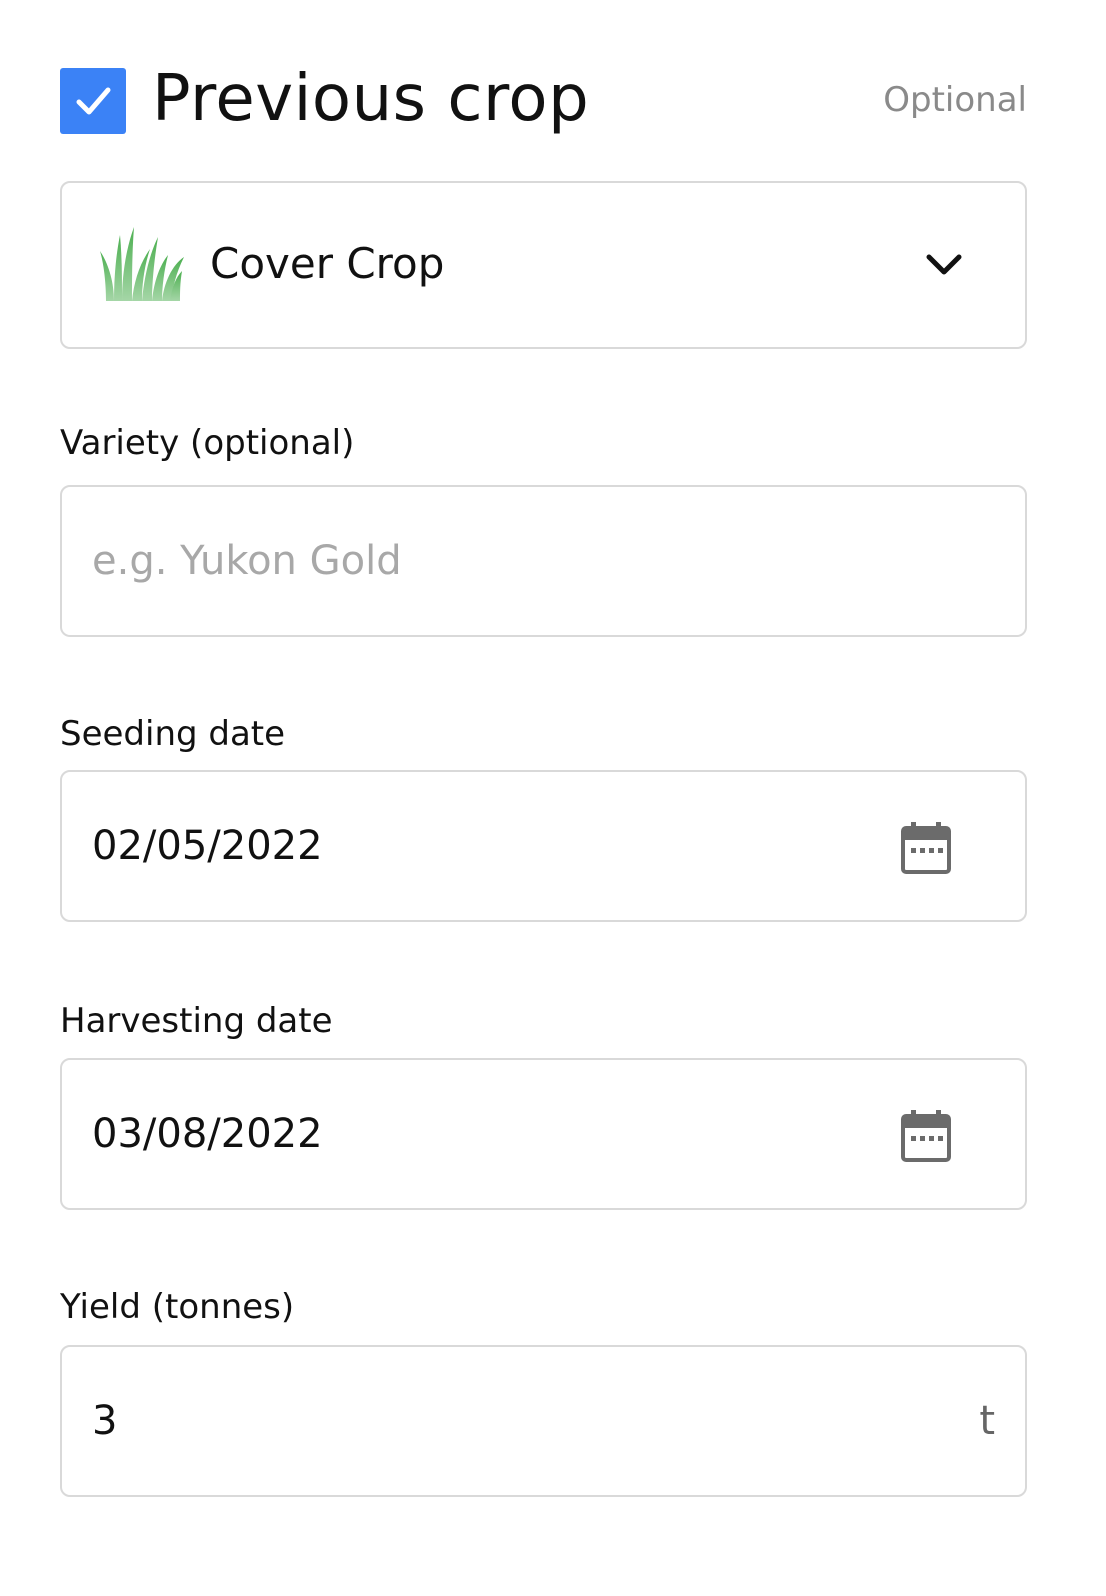 The width and height of the screenshot is (1106, 1596). I want to click on seeding-date-value: 02/05/2022, so click(207, 846).